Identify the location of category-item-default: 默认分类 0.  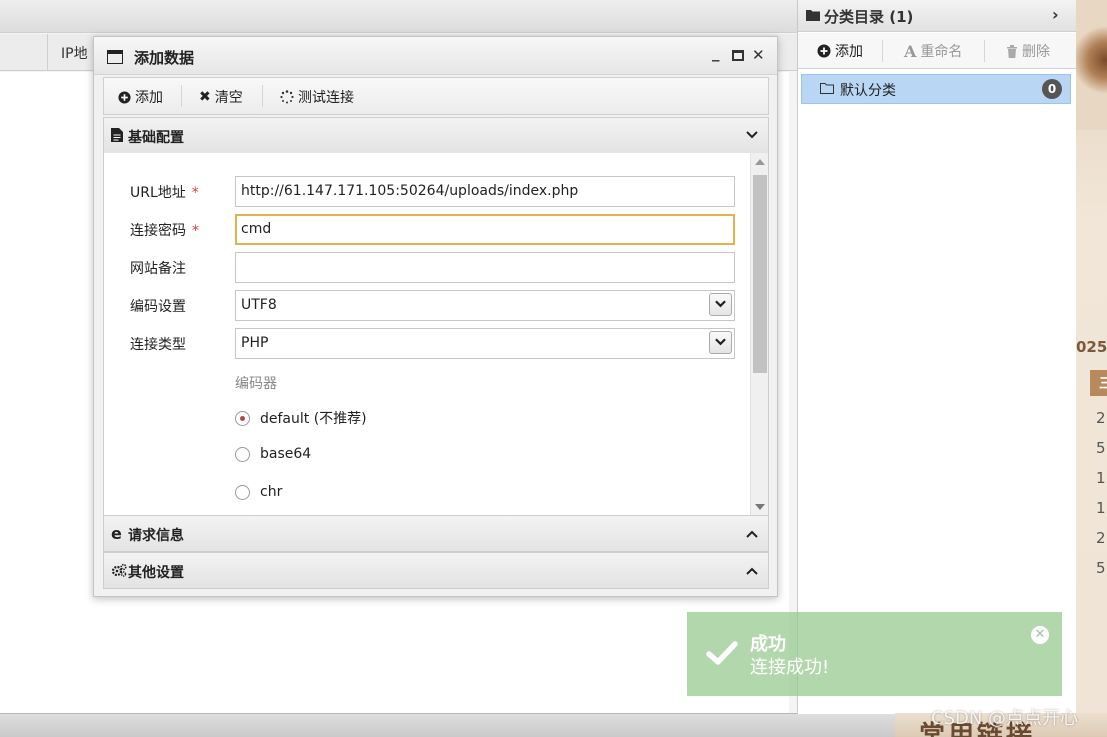
(936, 89).